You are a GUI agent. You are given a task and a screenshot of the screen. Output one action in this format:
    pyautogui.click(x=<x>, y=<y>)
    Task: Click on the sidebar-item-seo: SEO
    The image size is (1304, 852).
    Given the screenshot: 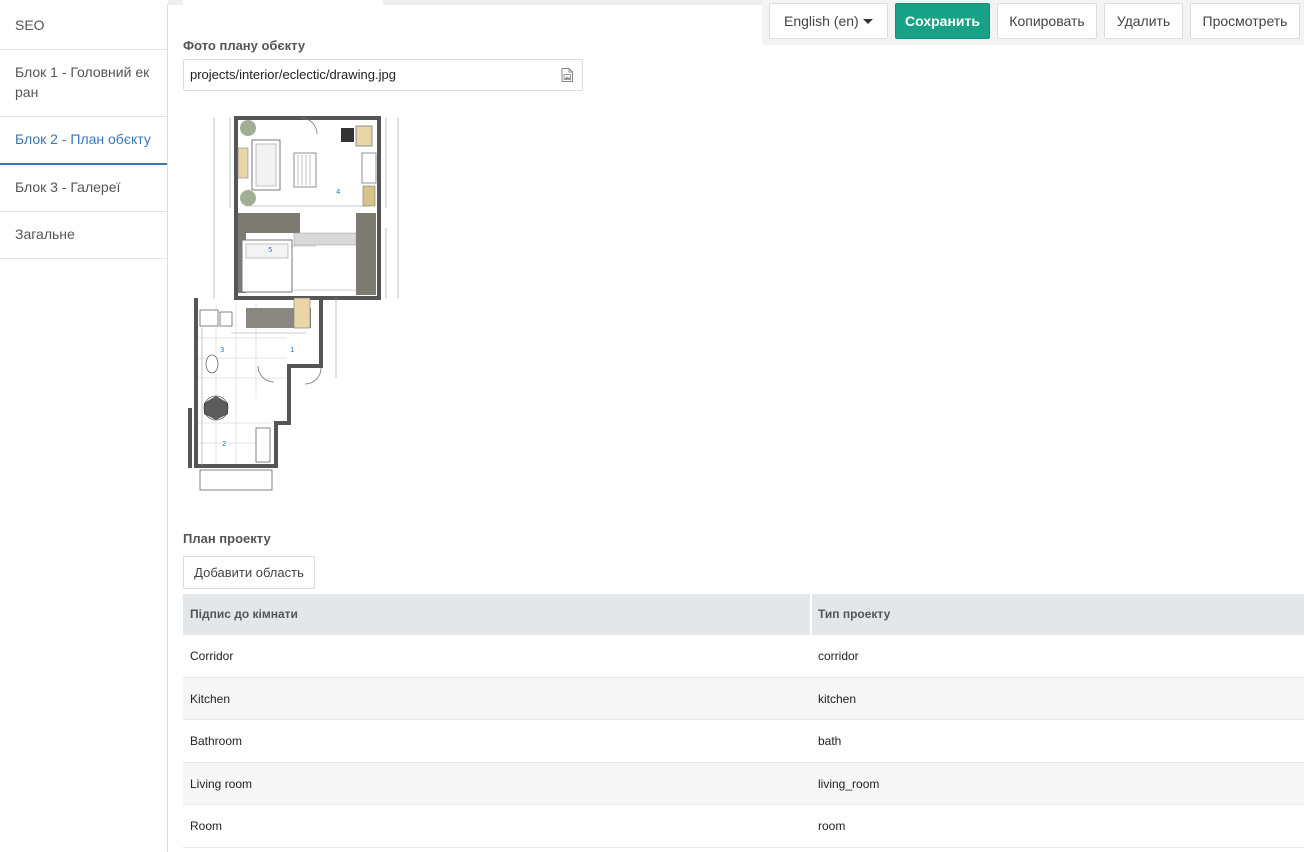 What is the action you would take?
    pyautogui.click(x=83, y=27)
    